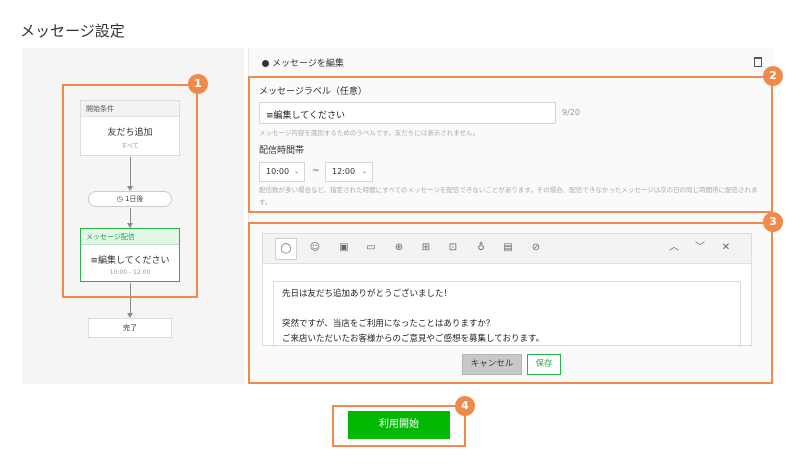 The image size is (800, 465). Describe the element at coordinates (265, 63) in the screenshot. I see `bullet-icon` at that location.